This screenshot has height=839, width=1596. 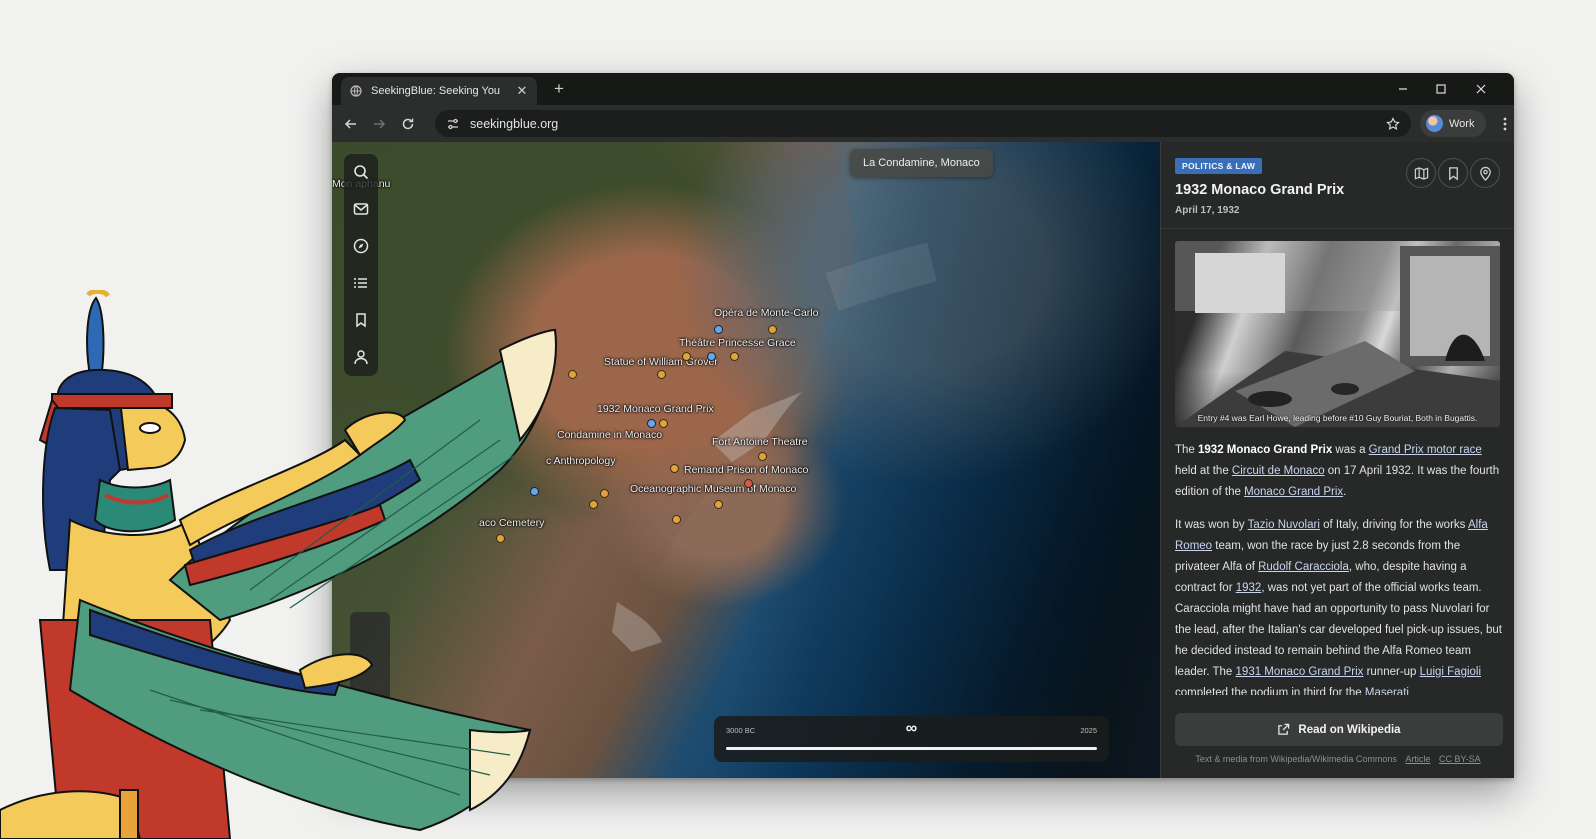 What do you see at coordinates (1485, 173) in the screenshot?
I see `location-pin-icon` at bounding box center [1485, 173].